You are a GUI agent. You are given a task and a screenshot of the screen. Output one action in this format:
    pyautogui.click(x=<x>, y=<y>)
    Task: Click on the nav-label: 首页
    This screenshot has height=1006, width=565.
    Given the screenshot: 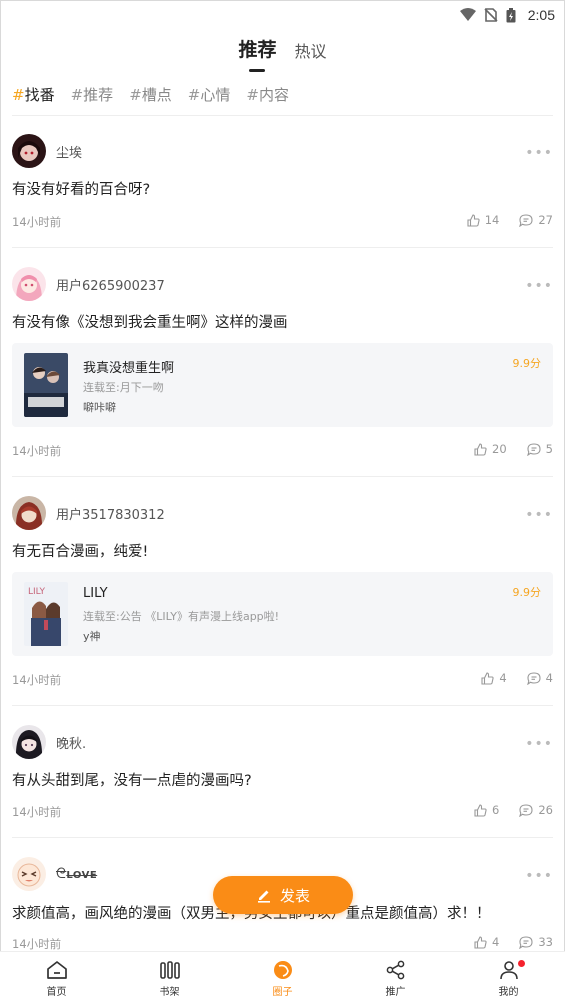 What is the action you would take?
    pyautogui.click(x=56, y=992)
    